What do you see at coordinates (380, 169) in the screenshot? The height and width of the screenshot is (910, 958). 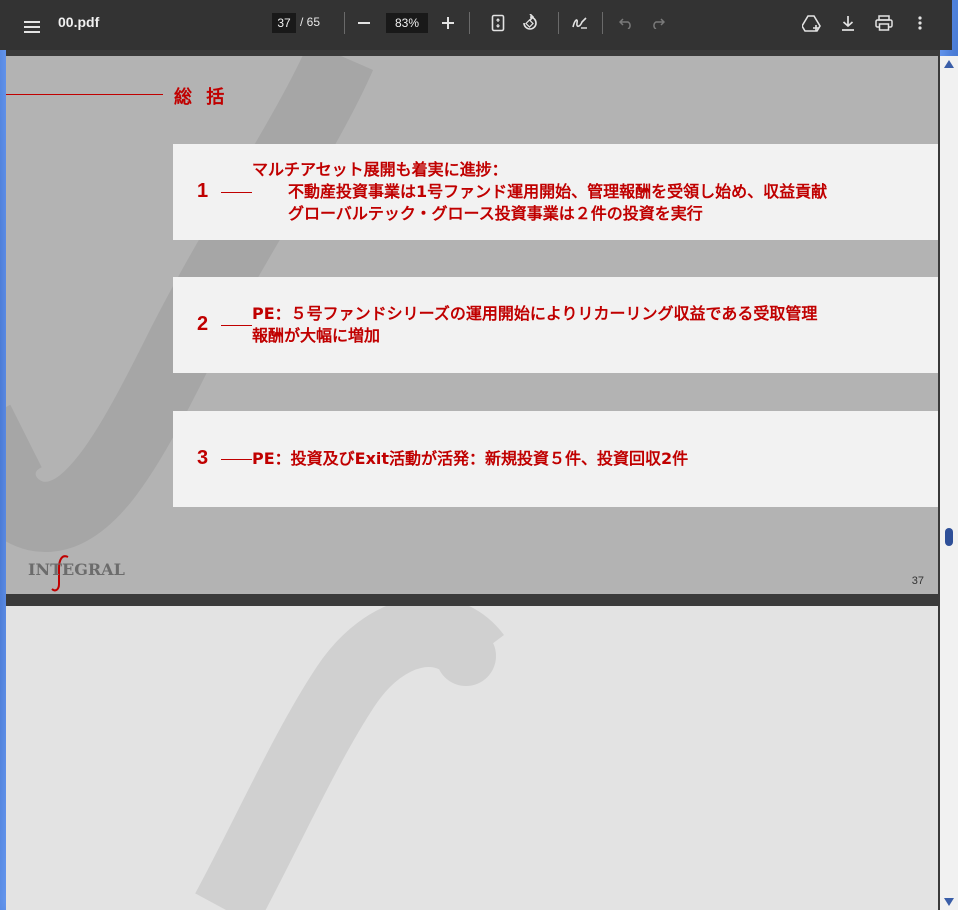 I see `item-line: マルチアセット展開も着実に進捗：` at bounding box center [380, 169].